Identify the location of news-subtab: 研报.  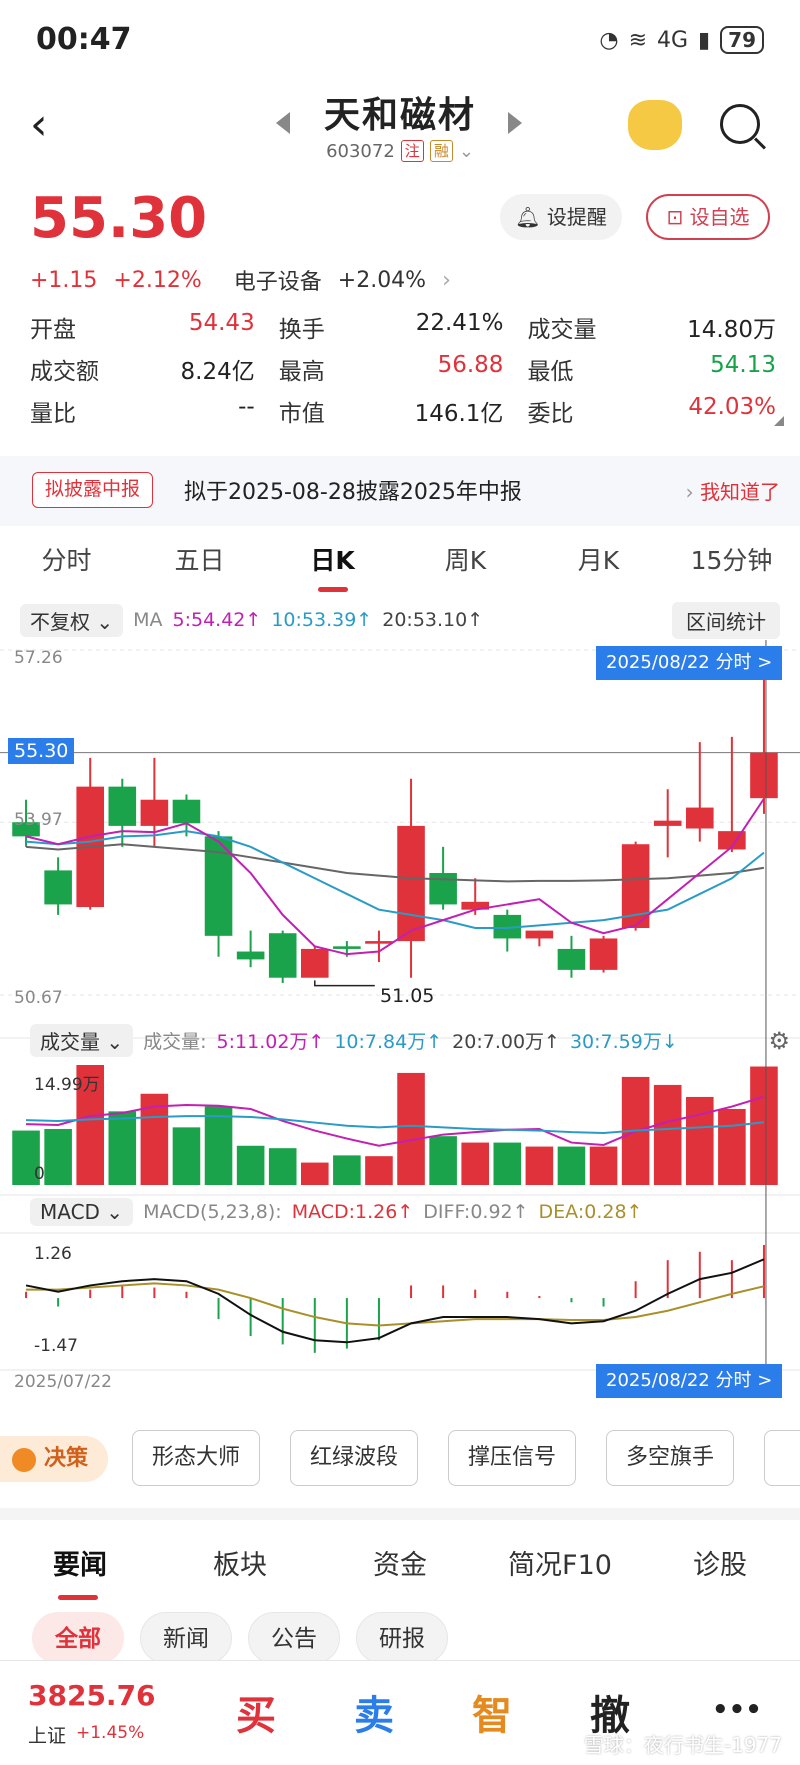
(402, 1638).